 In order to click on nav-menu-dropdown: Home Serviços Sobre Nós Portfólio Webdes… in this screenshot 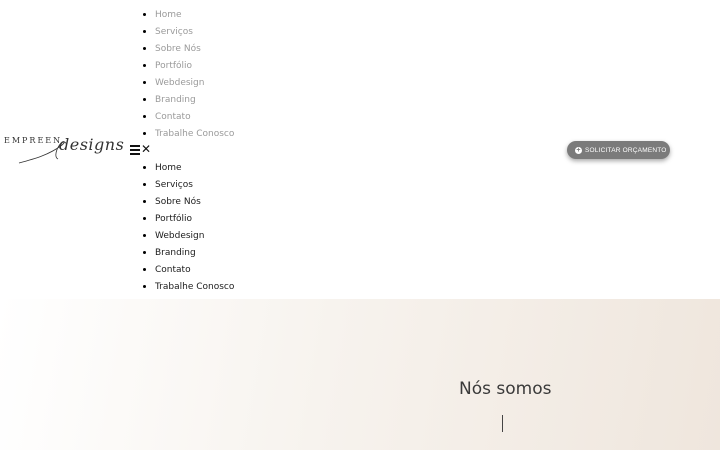, I will do `click(194, 227)`.